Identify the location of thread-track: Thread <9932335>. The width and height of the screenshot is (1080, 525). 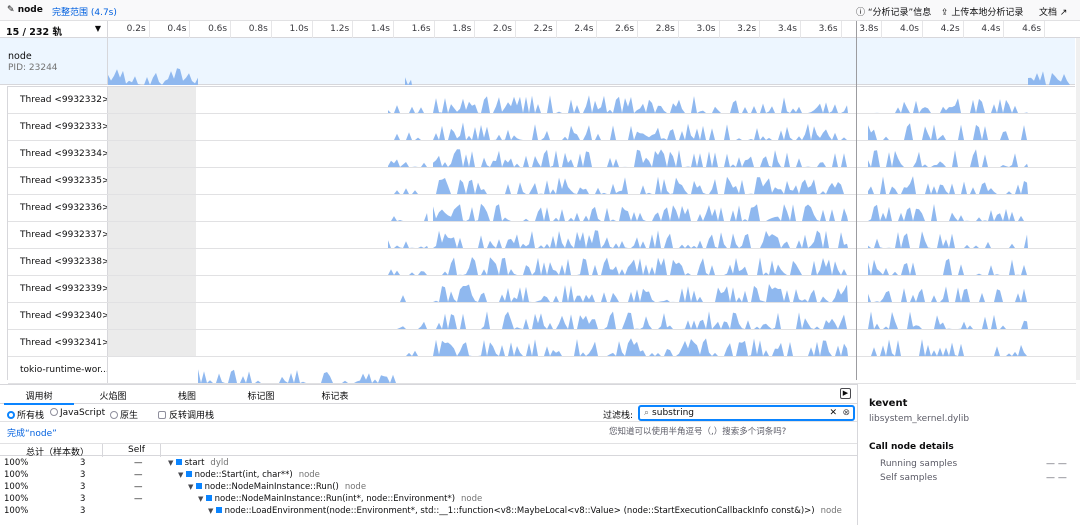
(542, 181).